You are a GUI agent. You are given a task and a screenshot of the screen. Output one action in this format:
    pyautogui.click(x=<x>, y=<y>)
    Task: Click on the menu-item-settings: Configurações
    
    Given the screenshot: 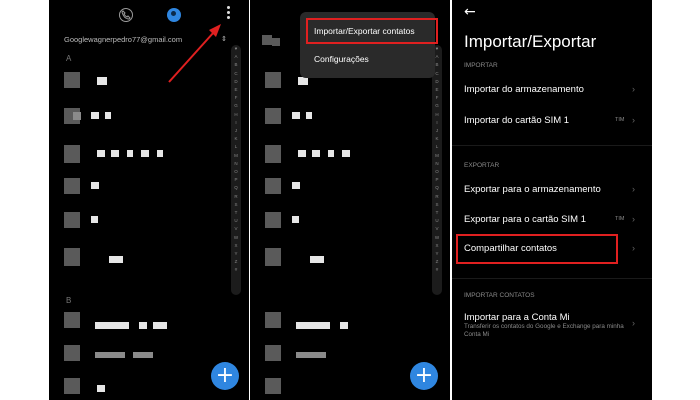 What is the action you would take?
    pyautogui.click(x=341, y=59)
    